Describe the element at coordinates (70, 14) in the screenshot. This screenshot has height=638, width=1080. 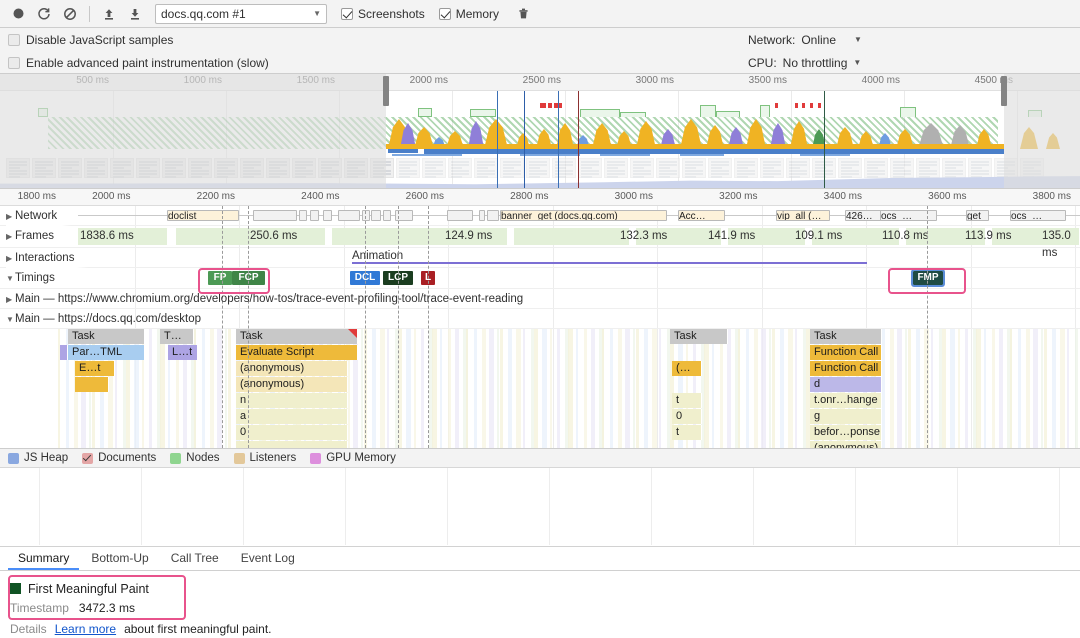
I see `clear-icon` at that location.